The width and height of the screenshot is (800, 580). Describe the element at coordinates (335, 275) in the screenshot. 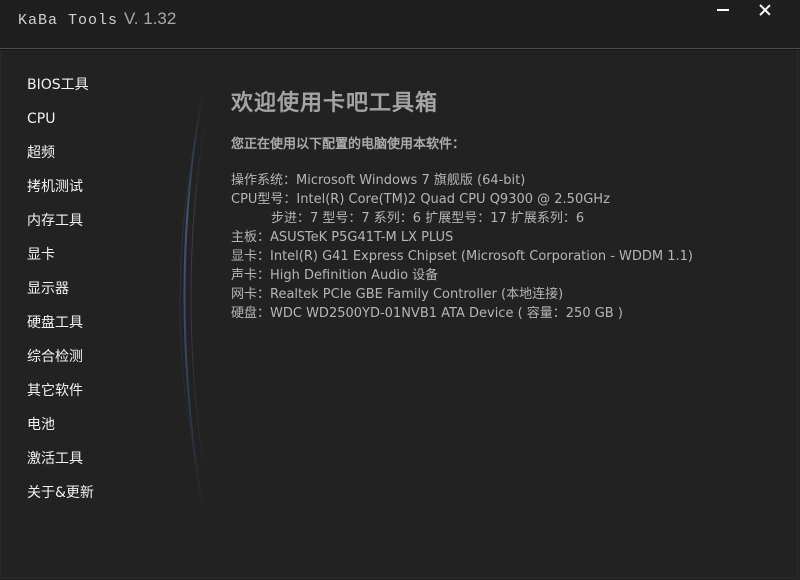

I see `info-sound: 声卡：High Definition Audio 设备` at that location.